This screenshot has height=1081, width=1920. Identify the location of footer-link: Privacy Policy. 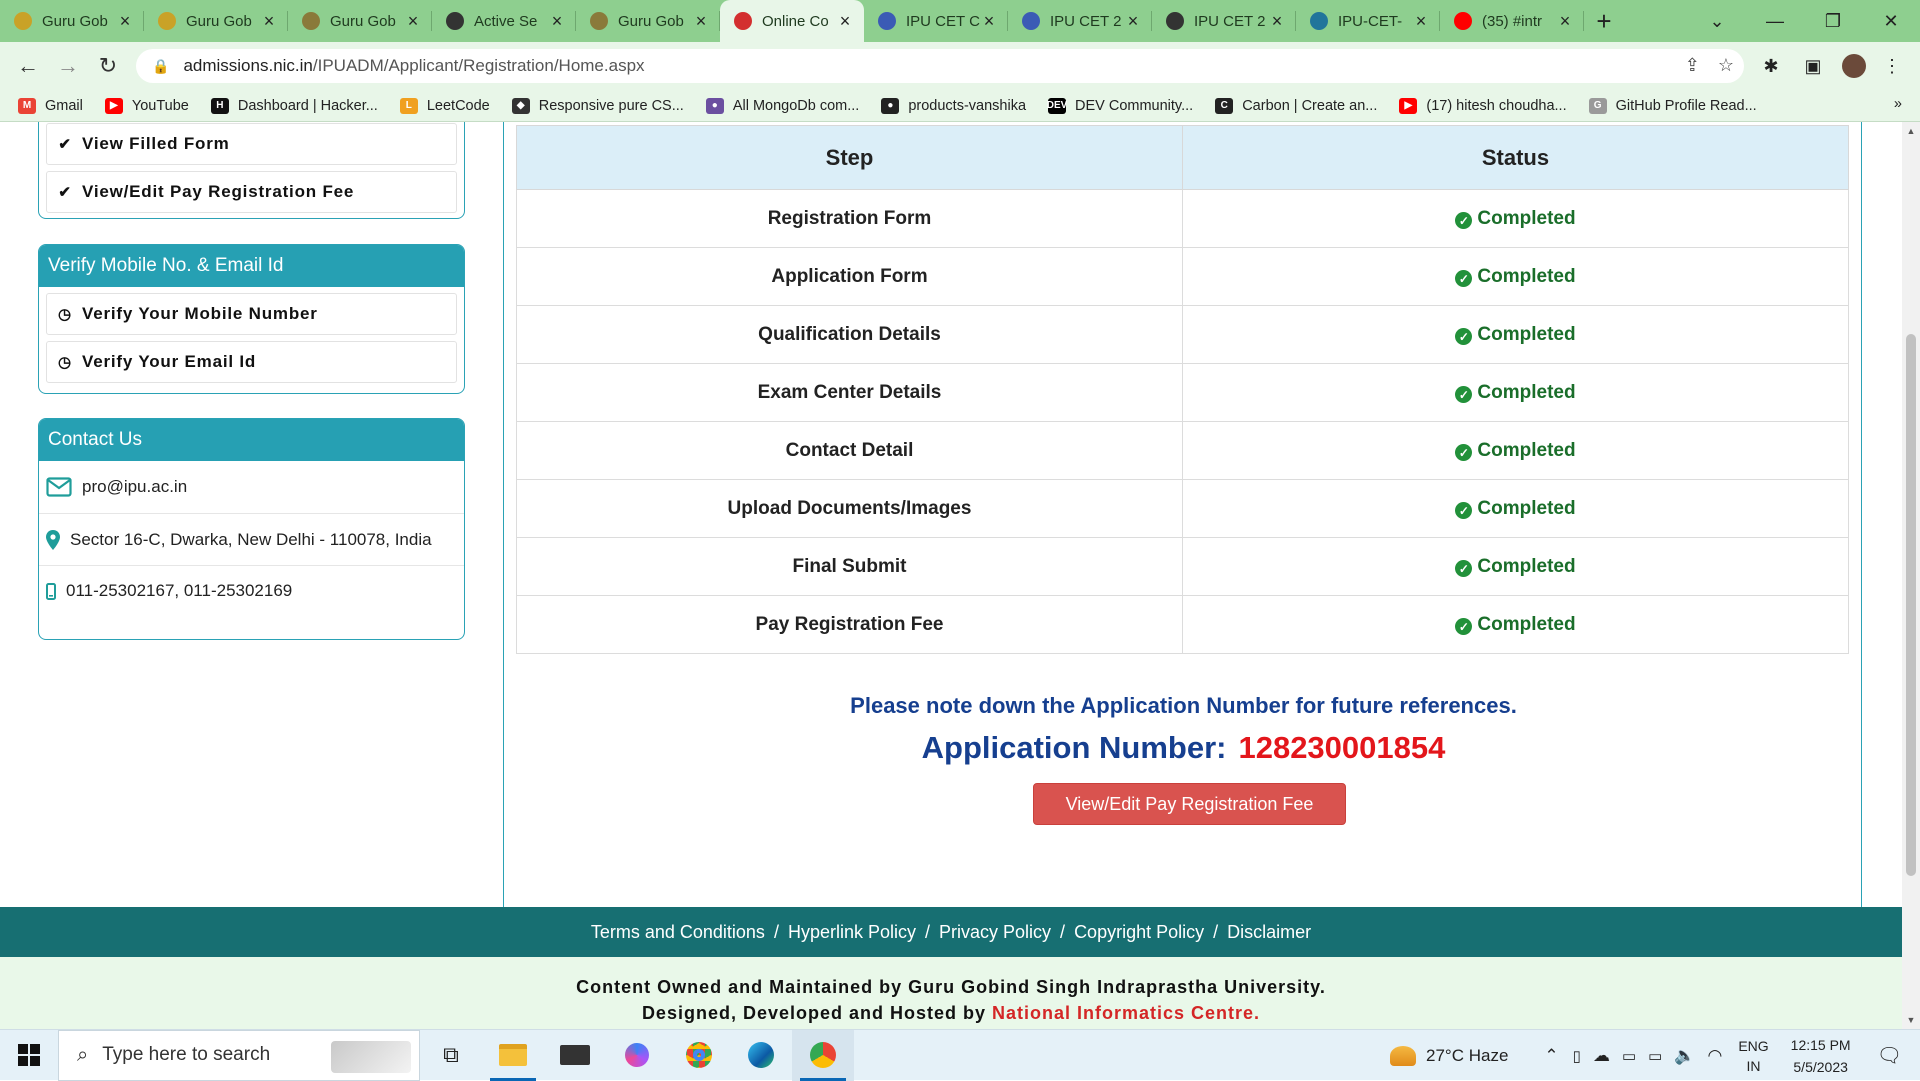
(995, 932).